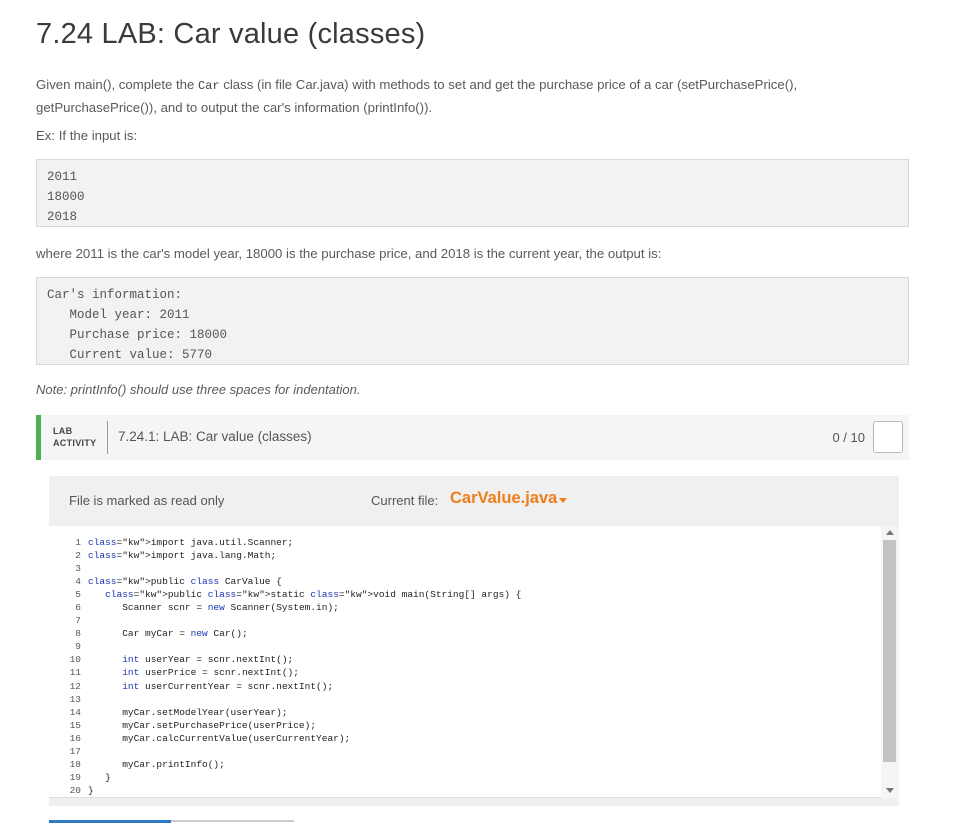  I want to click on line-number: 8, so click(78, 634).